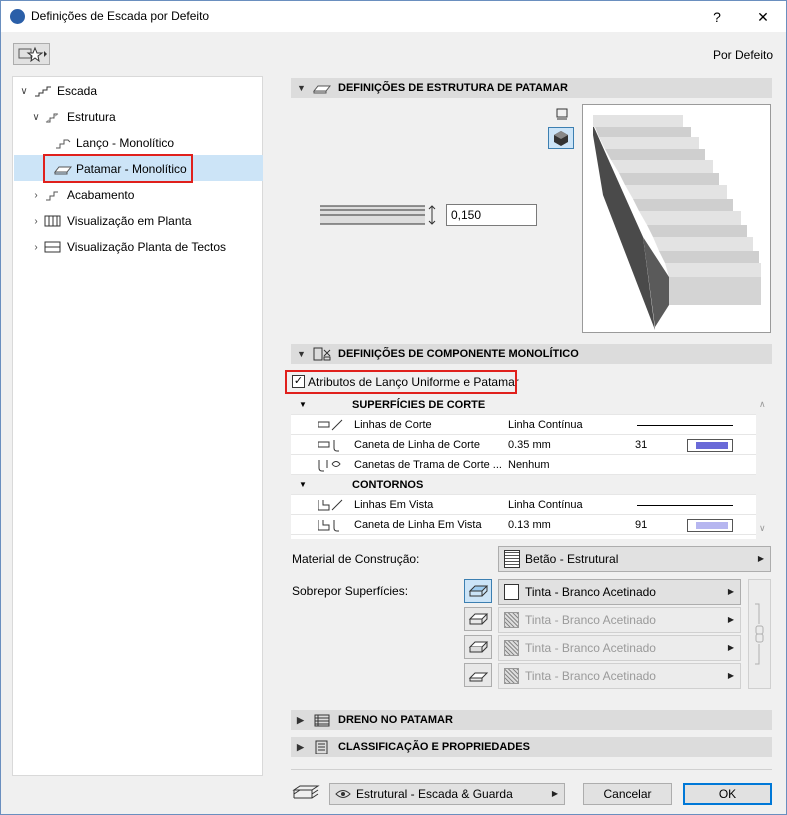 The width and height of the screenshot is (787, 815). Describe the element at coordinates (77, 91) in the screenshot. I see `tree-item-escada: Escada` at that location.